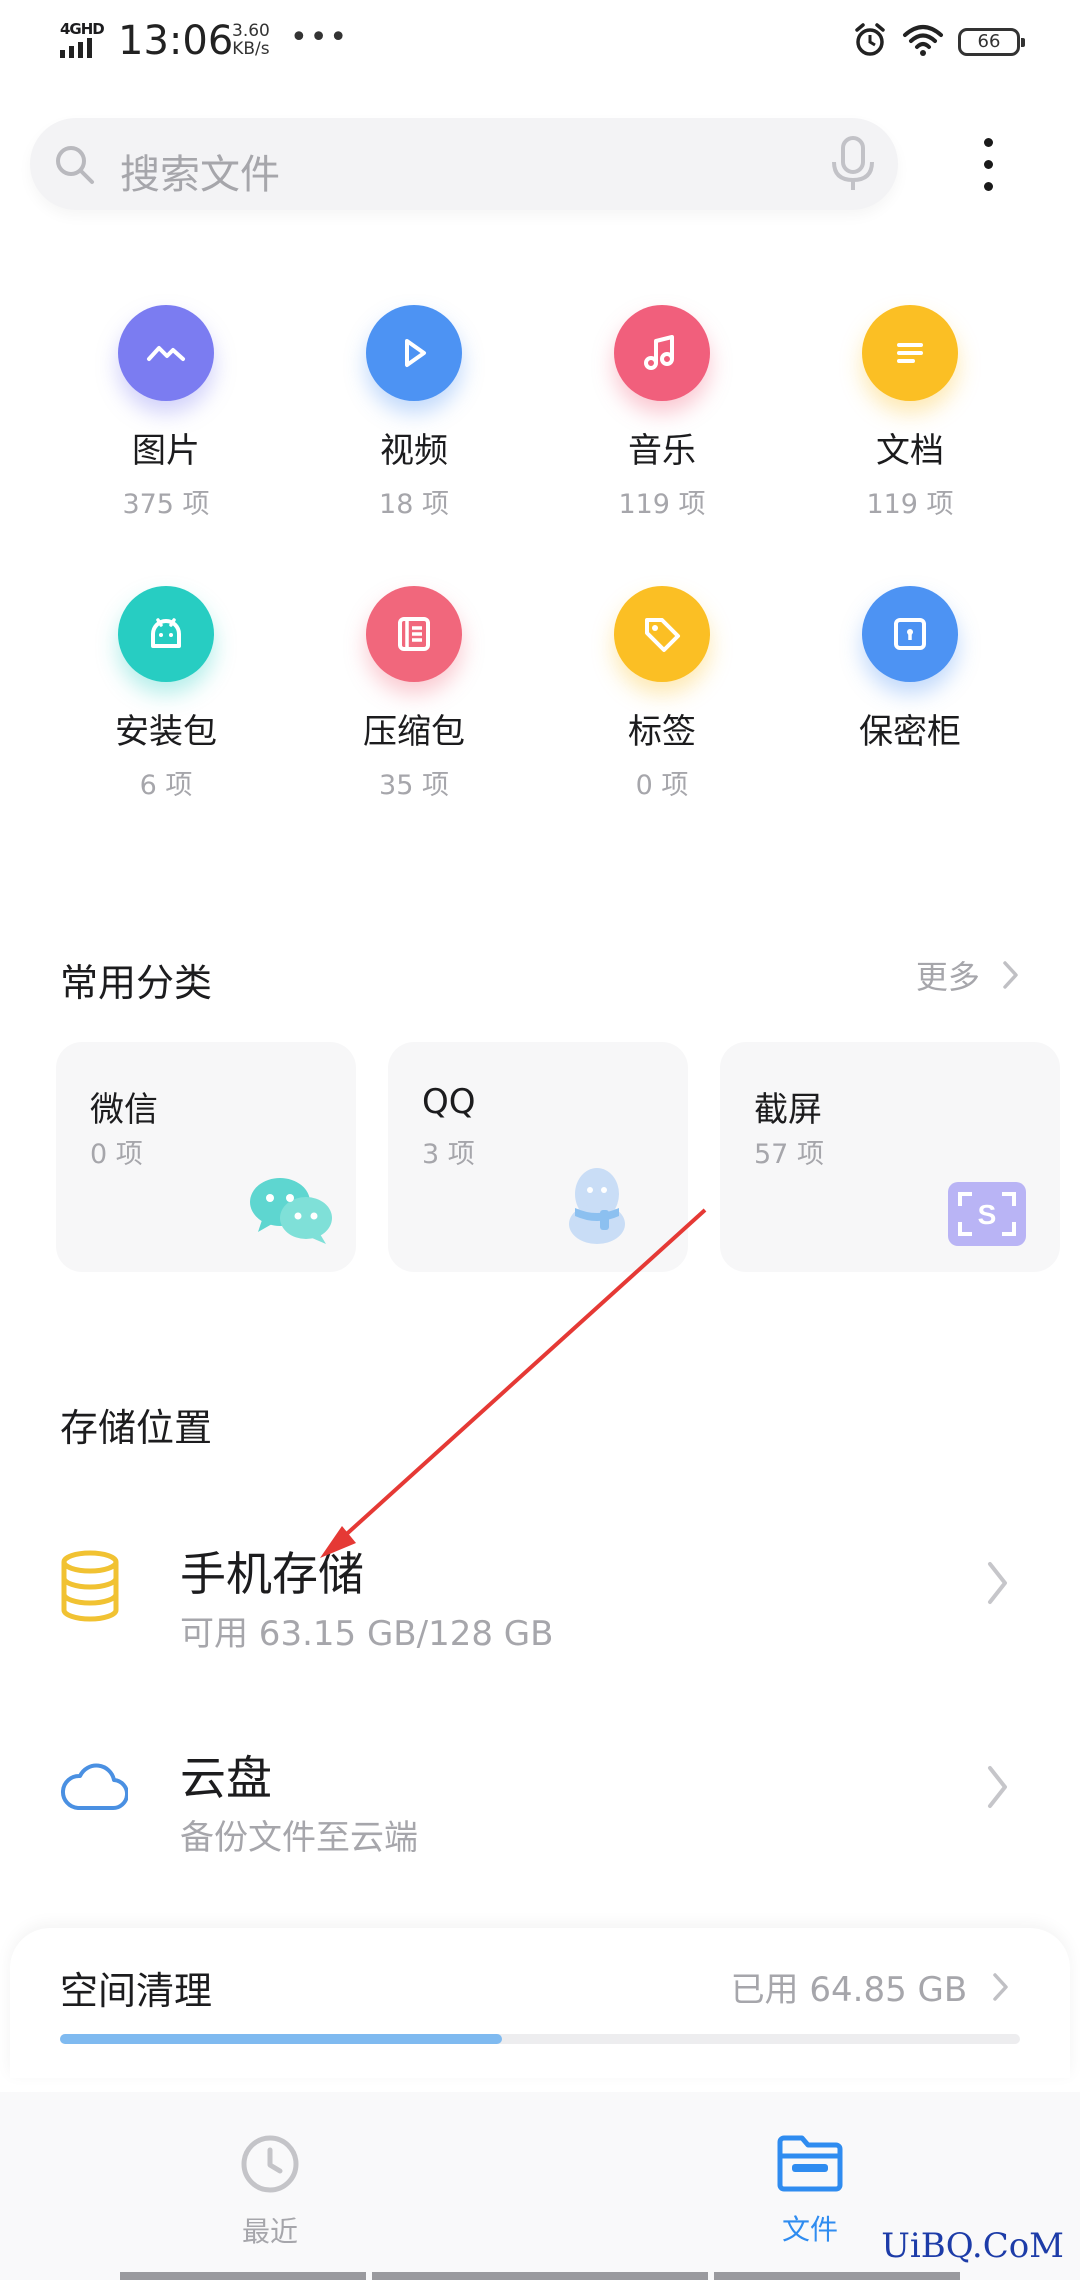  What do you see at coordinates (166, 451) in the screenshot?
I see `category-name: 图片` at bounding box center [166, 451].